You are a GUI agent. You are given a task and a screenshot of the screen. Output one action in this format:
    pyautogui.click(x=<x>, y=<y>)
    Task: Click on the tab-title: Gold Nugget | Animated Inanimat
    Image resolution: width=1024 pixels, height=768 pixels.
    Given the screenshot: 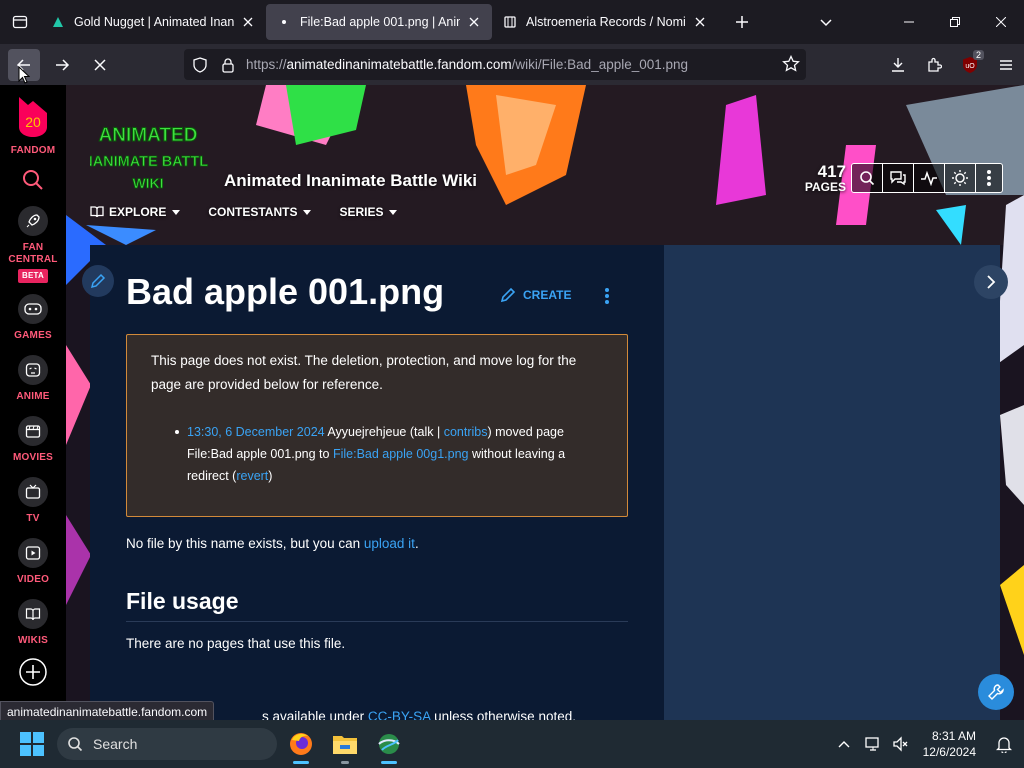 What is the action you would take?
    pyautogui.click(x=154, y=22)
    